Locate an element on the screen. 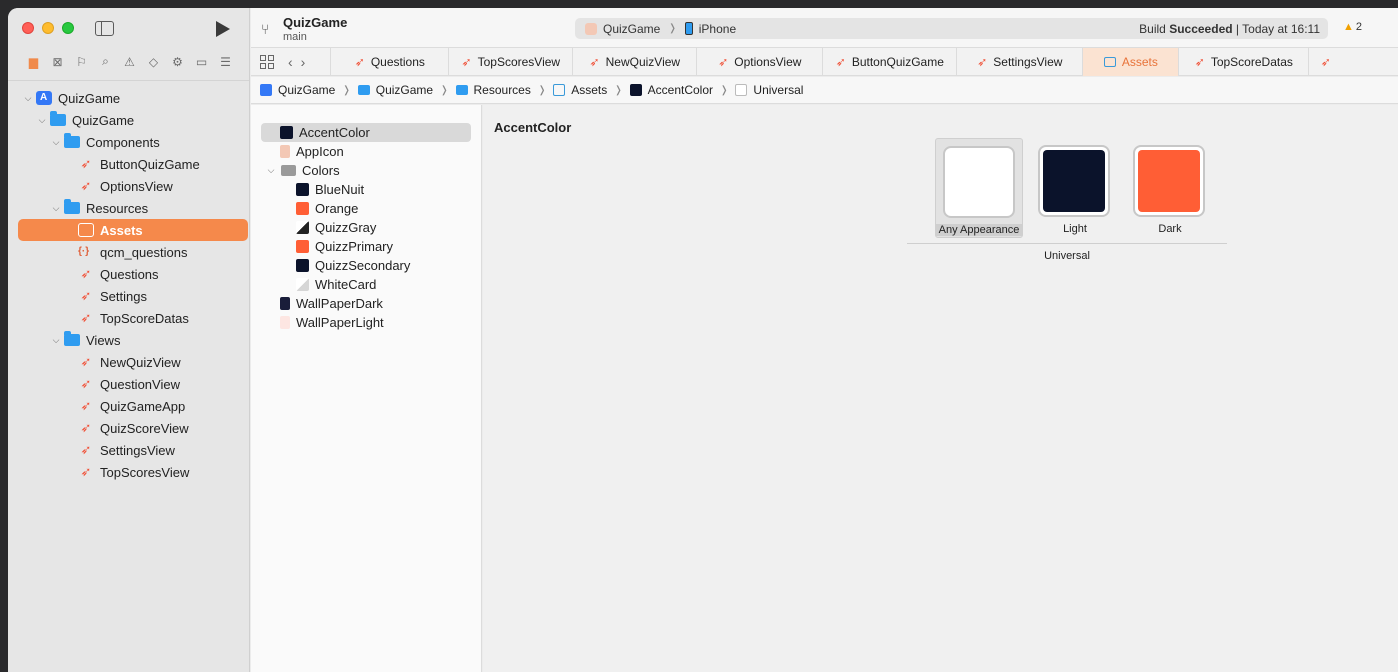  tree-item: ➶ TopScoreDatas is located at coordinates (129, 318).